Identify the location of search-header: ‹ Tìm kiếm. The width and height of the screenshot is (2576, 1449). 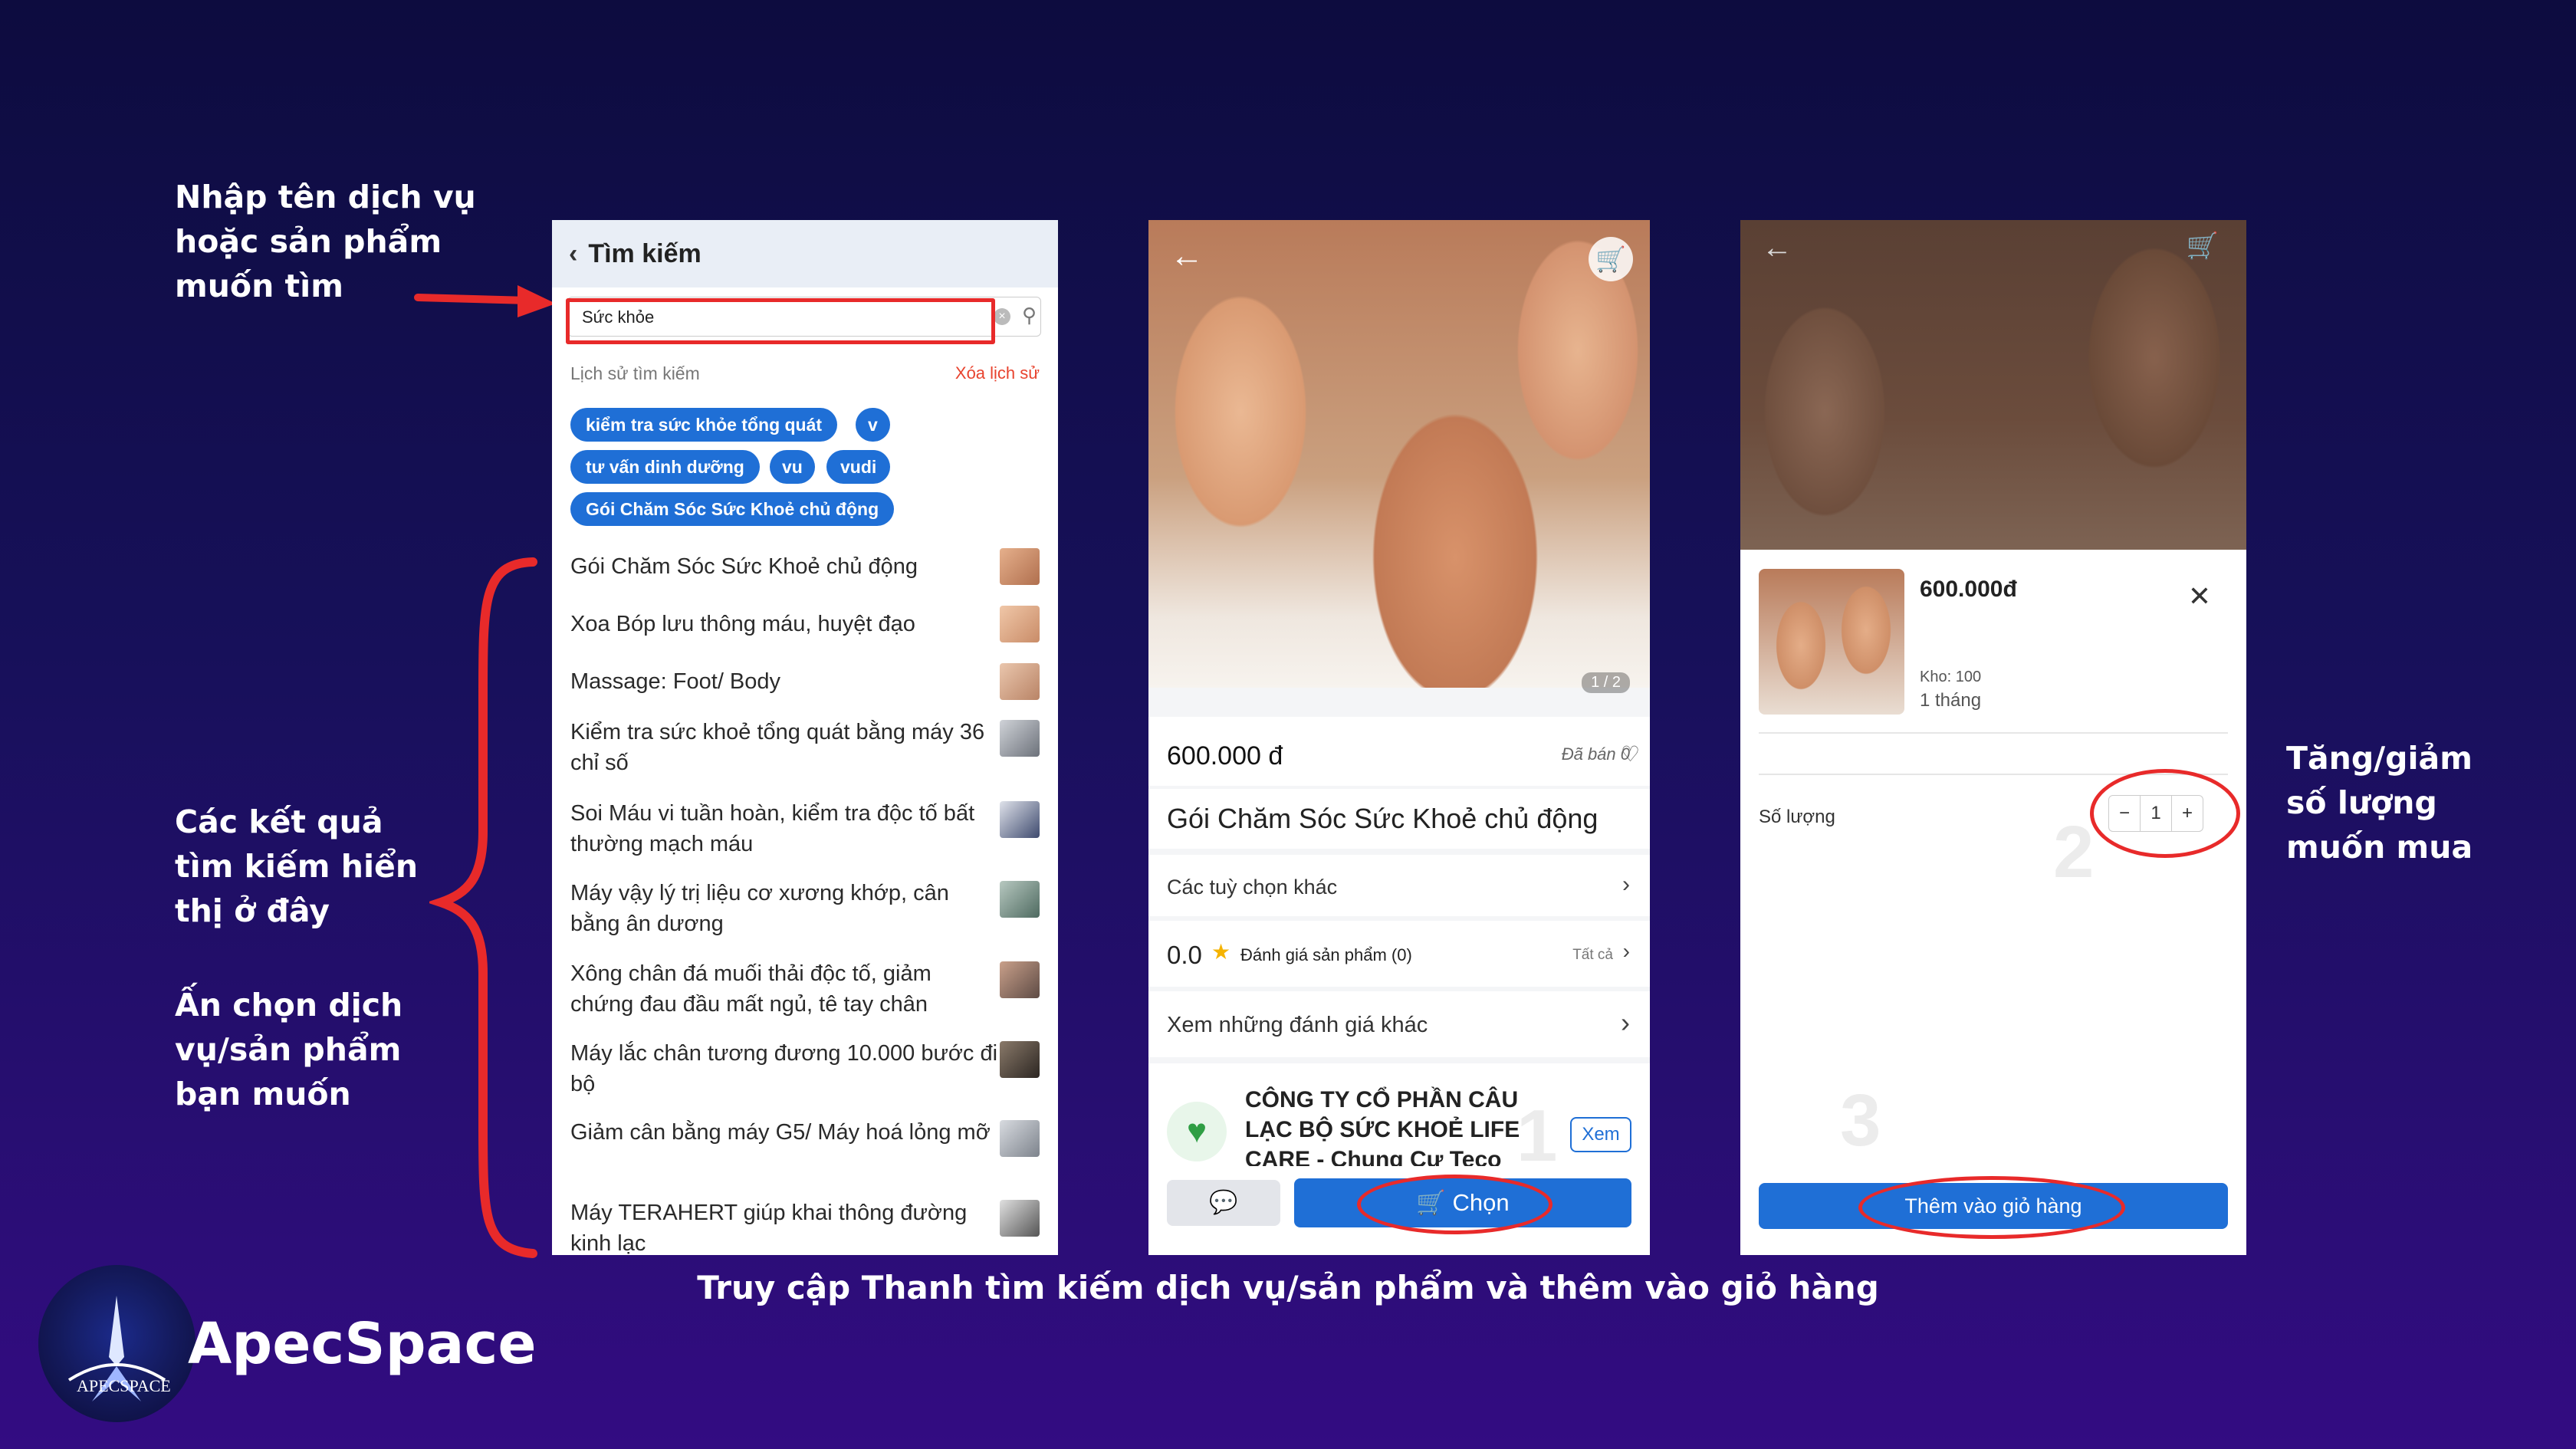
(805, 254).